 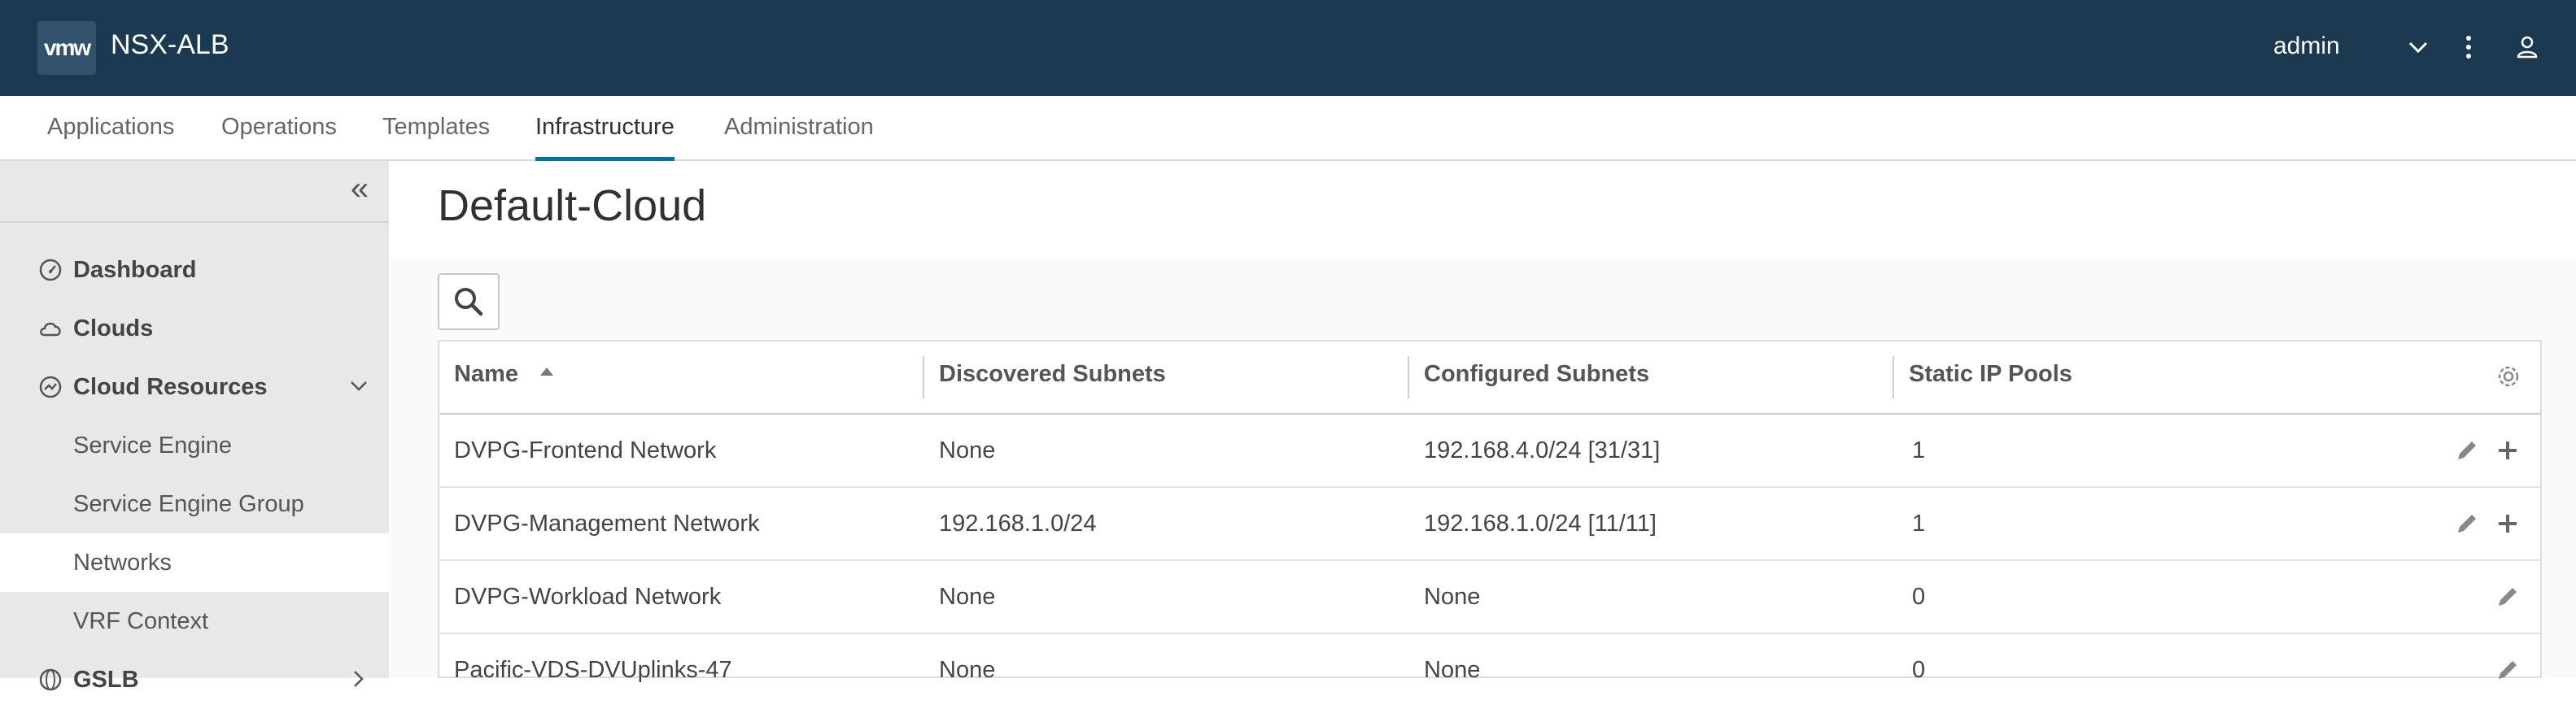 What do you see at coordinates (359, 679) in the screenshot?
I see `chevron-right-icon` at bounding box center [359, 679].